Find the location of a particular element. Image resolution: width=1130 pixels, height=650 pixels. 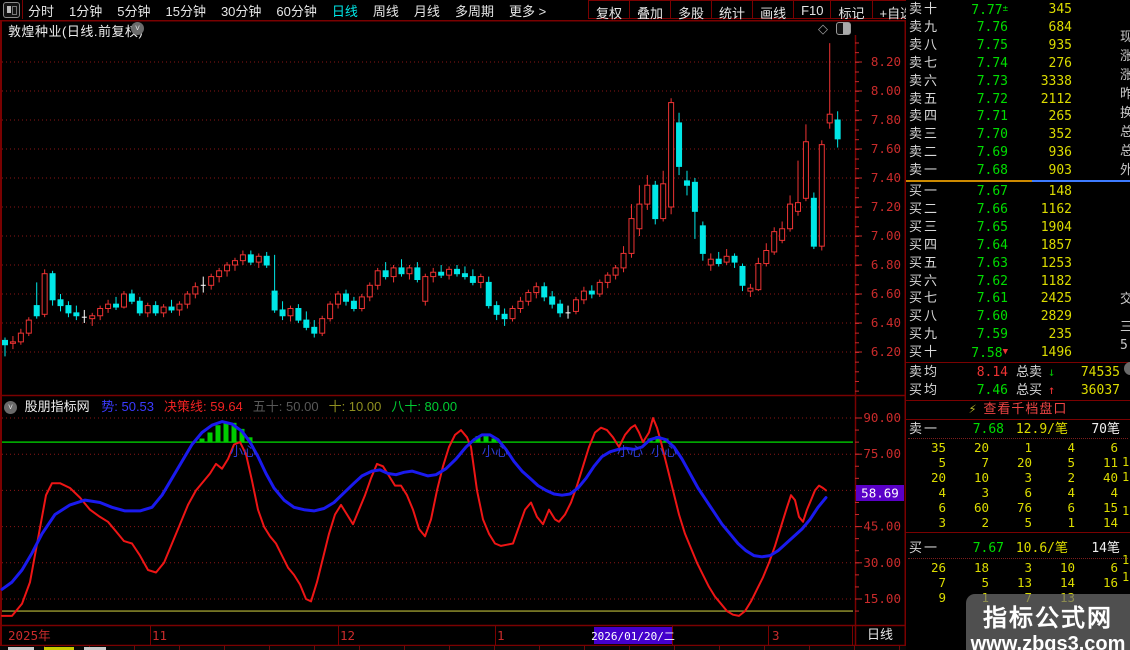

sell-level-row: 卖四 7.71 265 is located at coordinates (1018, 116).